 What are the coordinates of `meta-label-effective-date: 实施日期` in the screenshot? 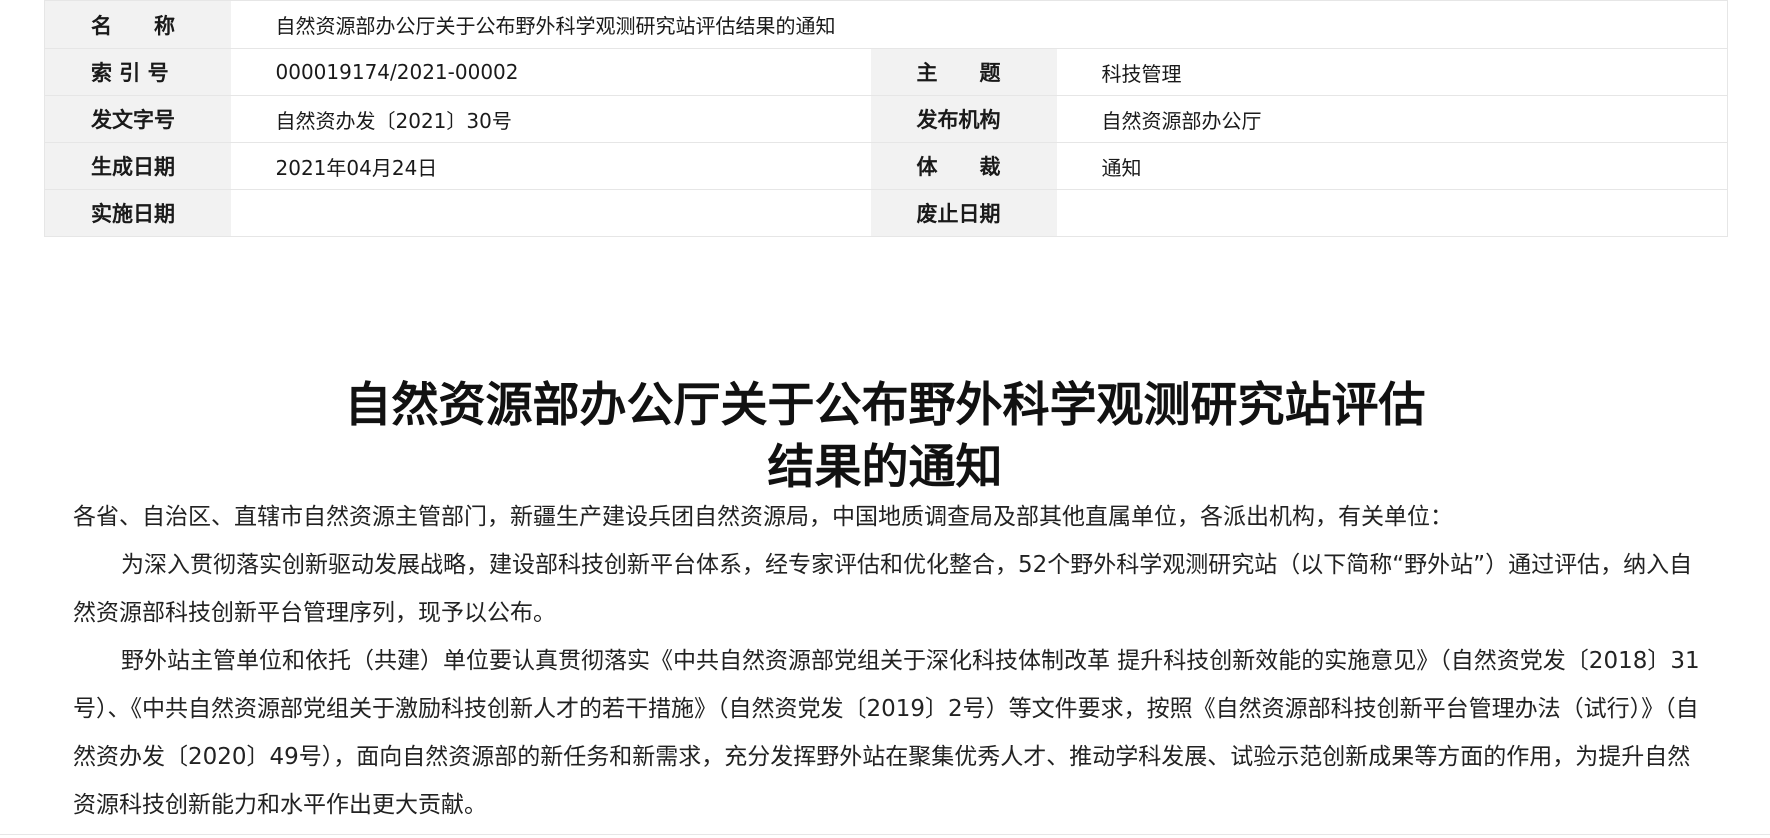 It's located at (137, 213).